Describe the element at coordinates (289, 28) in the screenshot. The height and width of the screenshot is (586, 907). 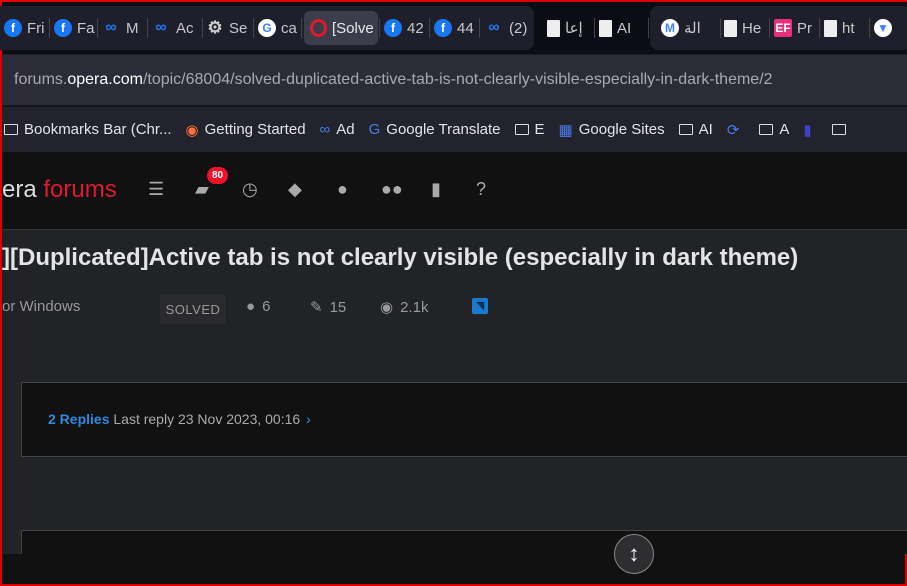
I see `tab-label: ca` at that location.